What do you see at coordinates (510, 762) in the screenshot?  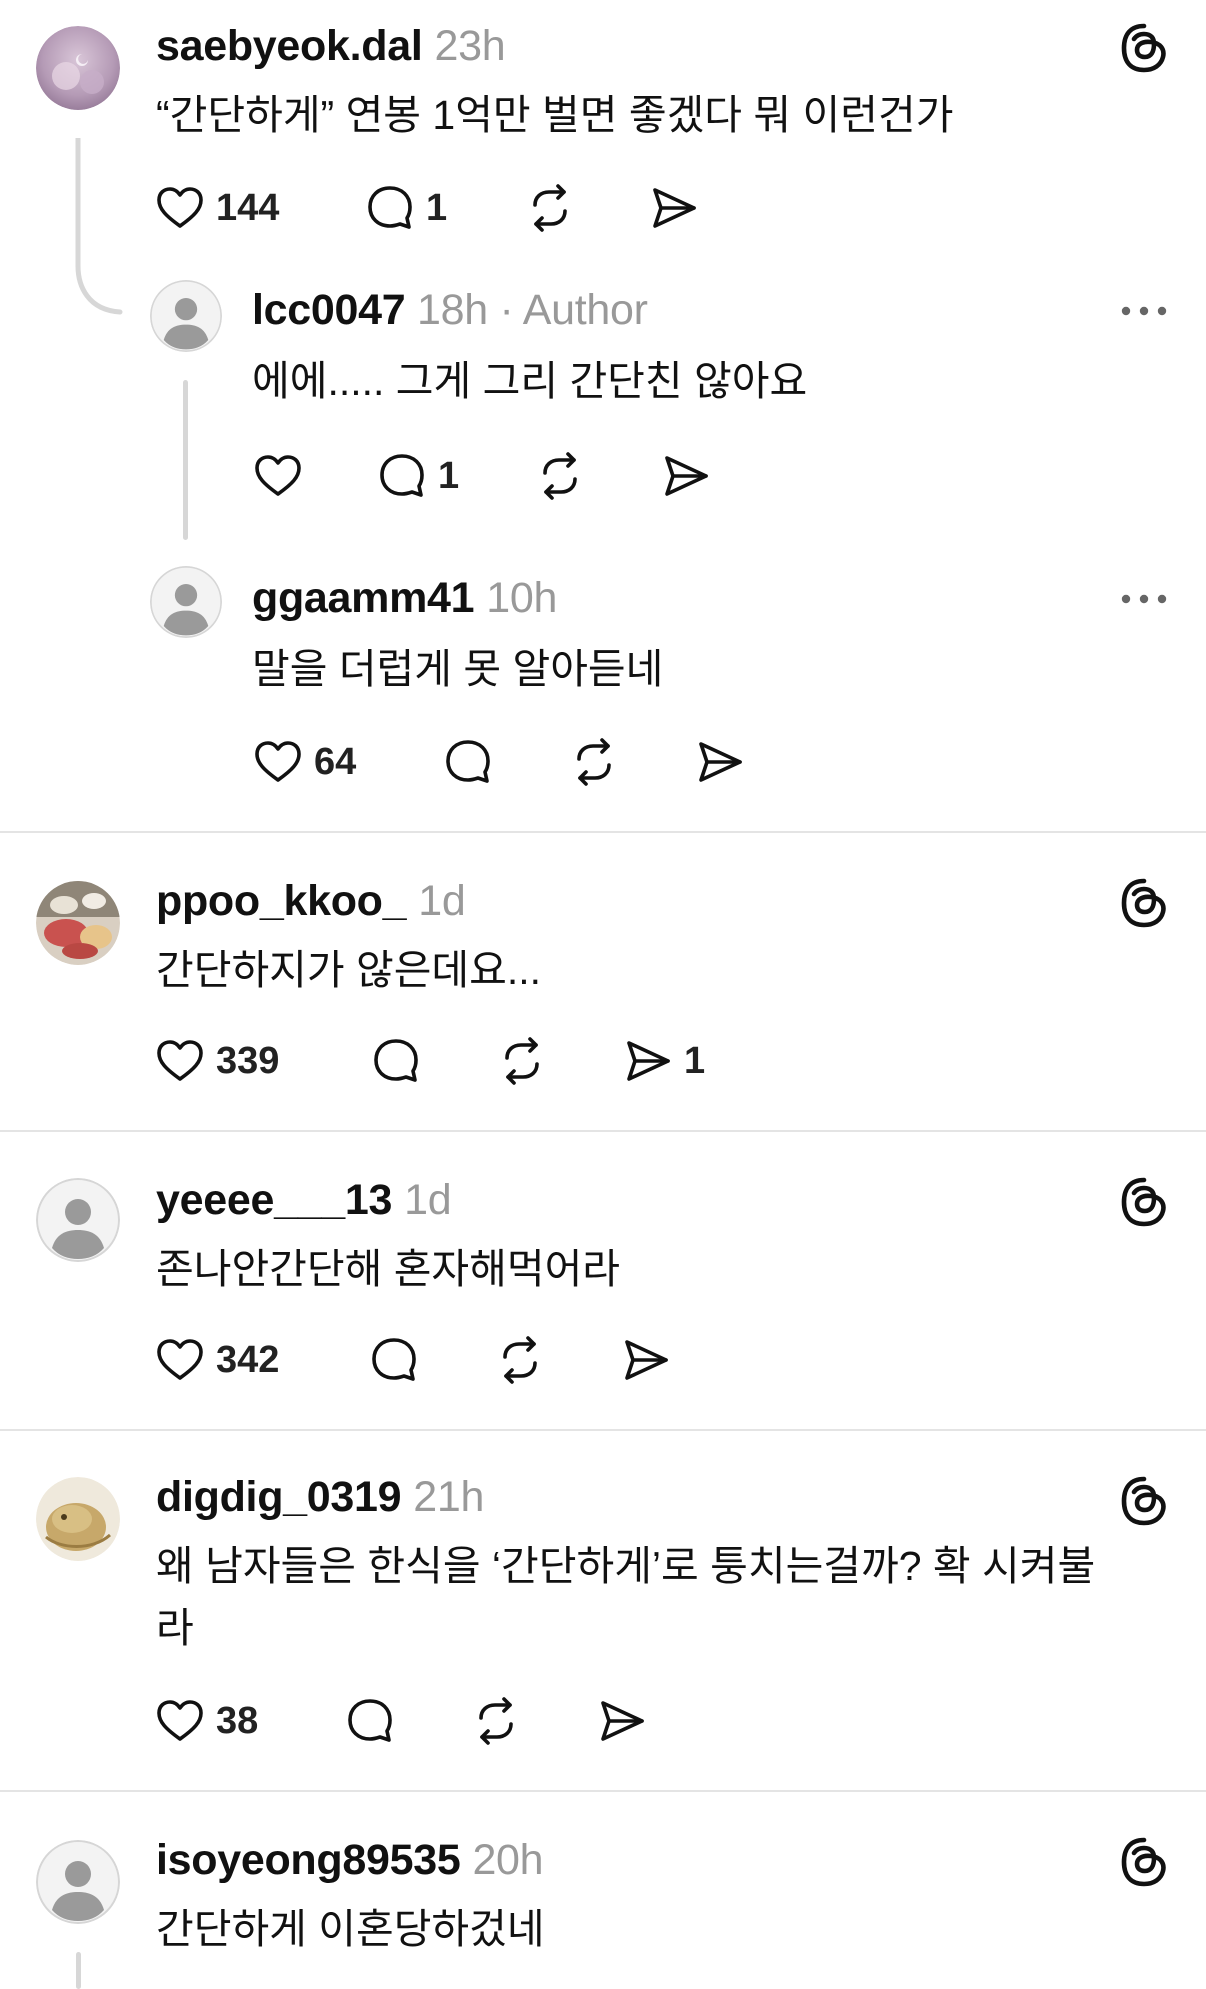 I see `post-actions: 64` at bounding box center [510, 762].